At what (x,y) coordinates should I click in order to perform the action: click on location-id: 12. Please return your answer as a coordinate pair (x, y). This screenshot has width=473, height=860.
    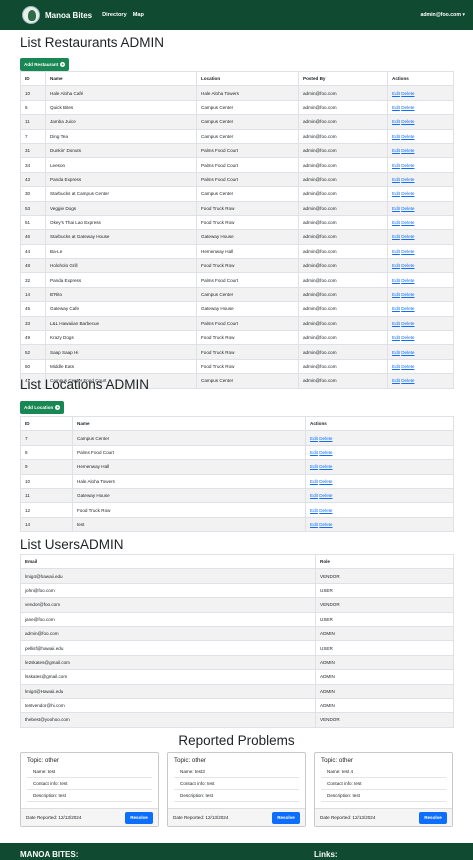
    Looking at the image, I should click on (46, 510).